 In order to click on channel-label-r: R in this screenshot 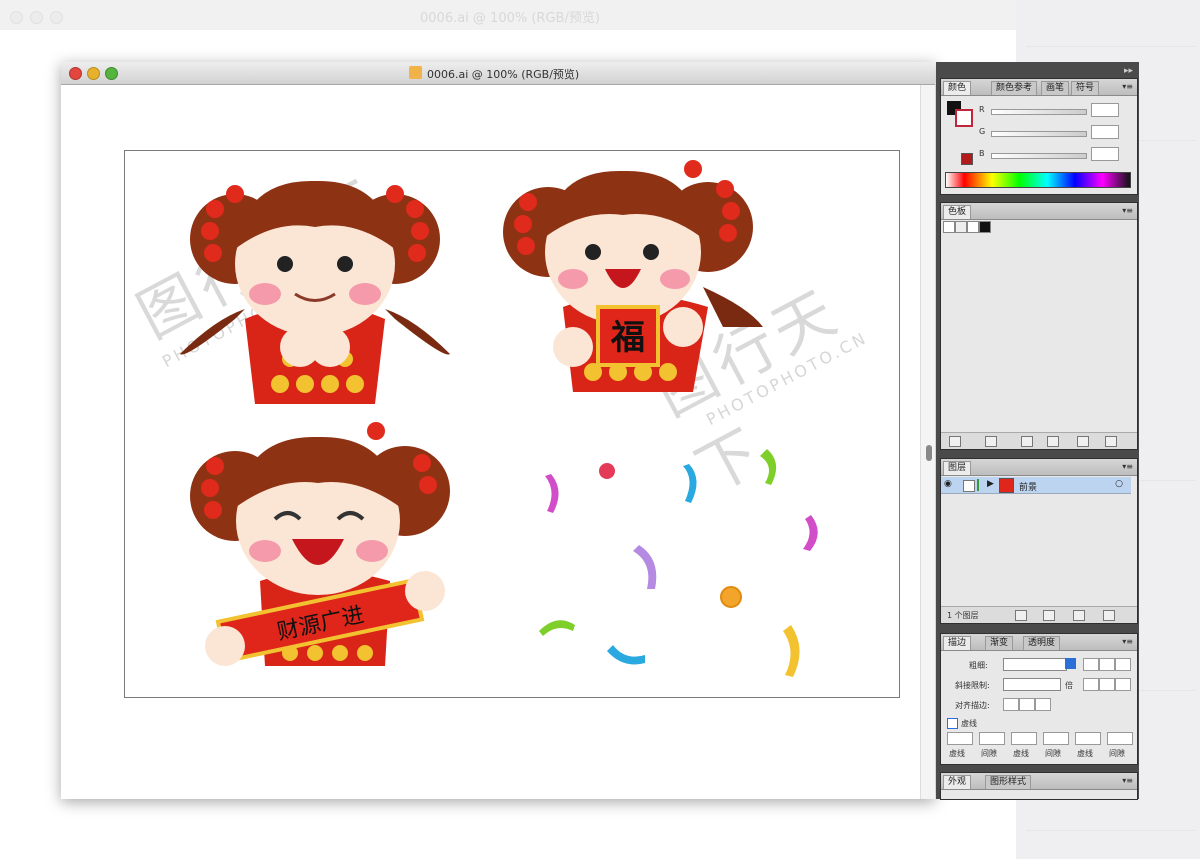, I will do `click(982, 109)`.